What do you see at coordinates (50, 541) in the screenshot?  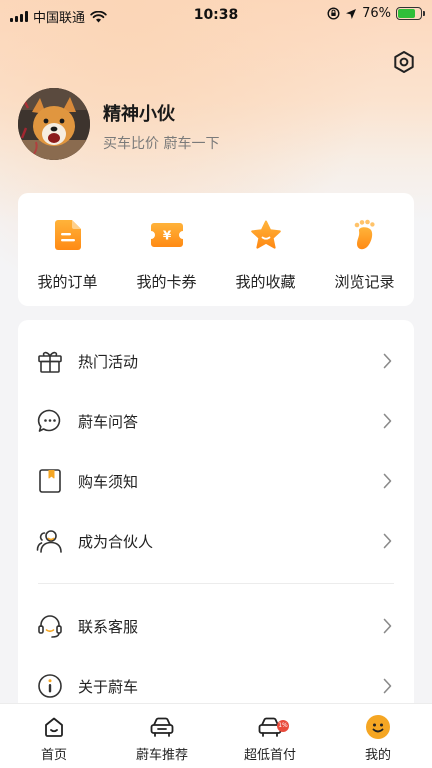 I see `partner-people-icon` at bounding box center [50, 541].